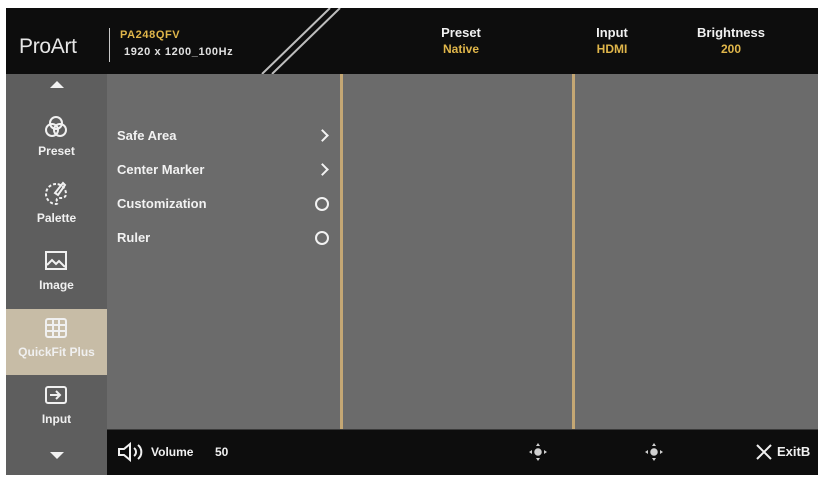  Describe the element at coordinates (224, 205) in the screenshot. I see `menu-item-customization: Customization` at that location.